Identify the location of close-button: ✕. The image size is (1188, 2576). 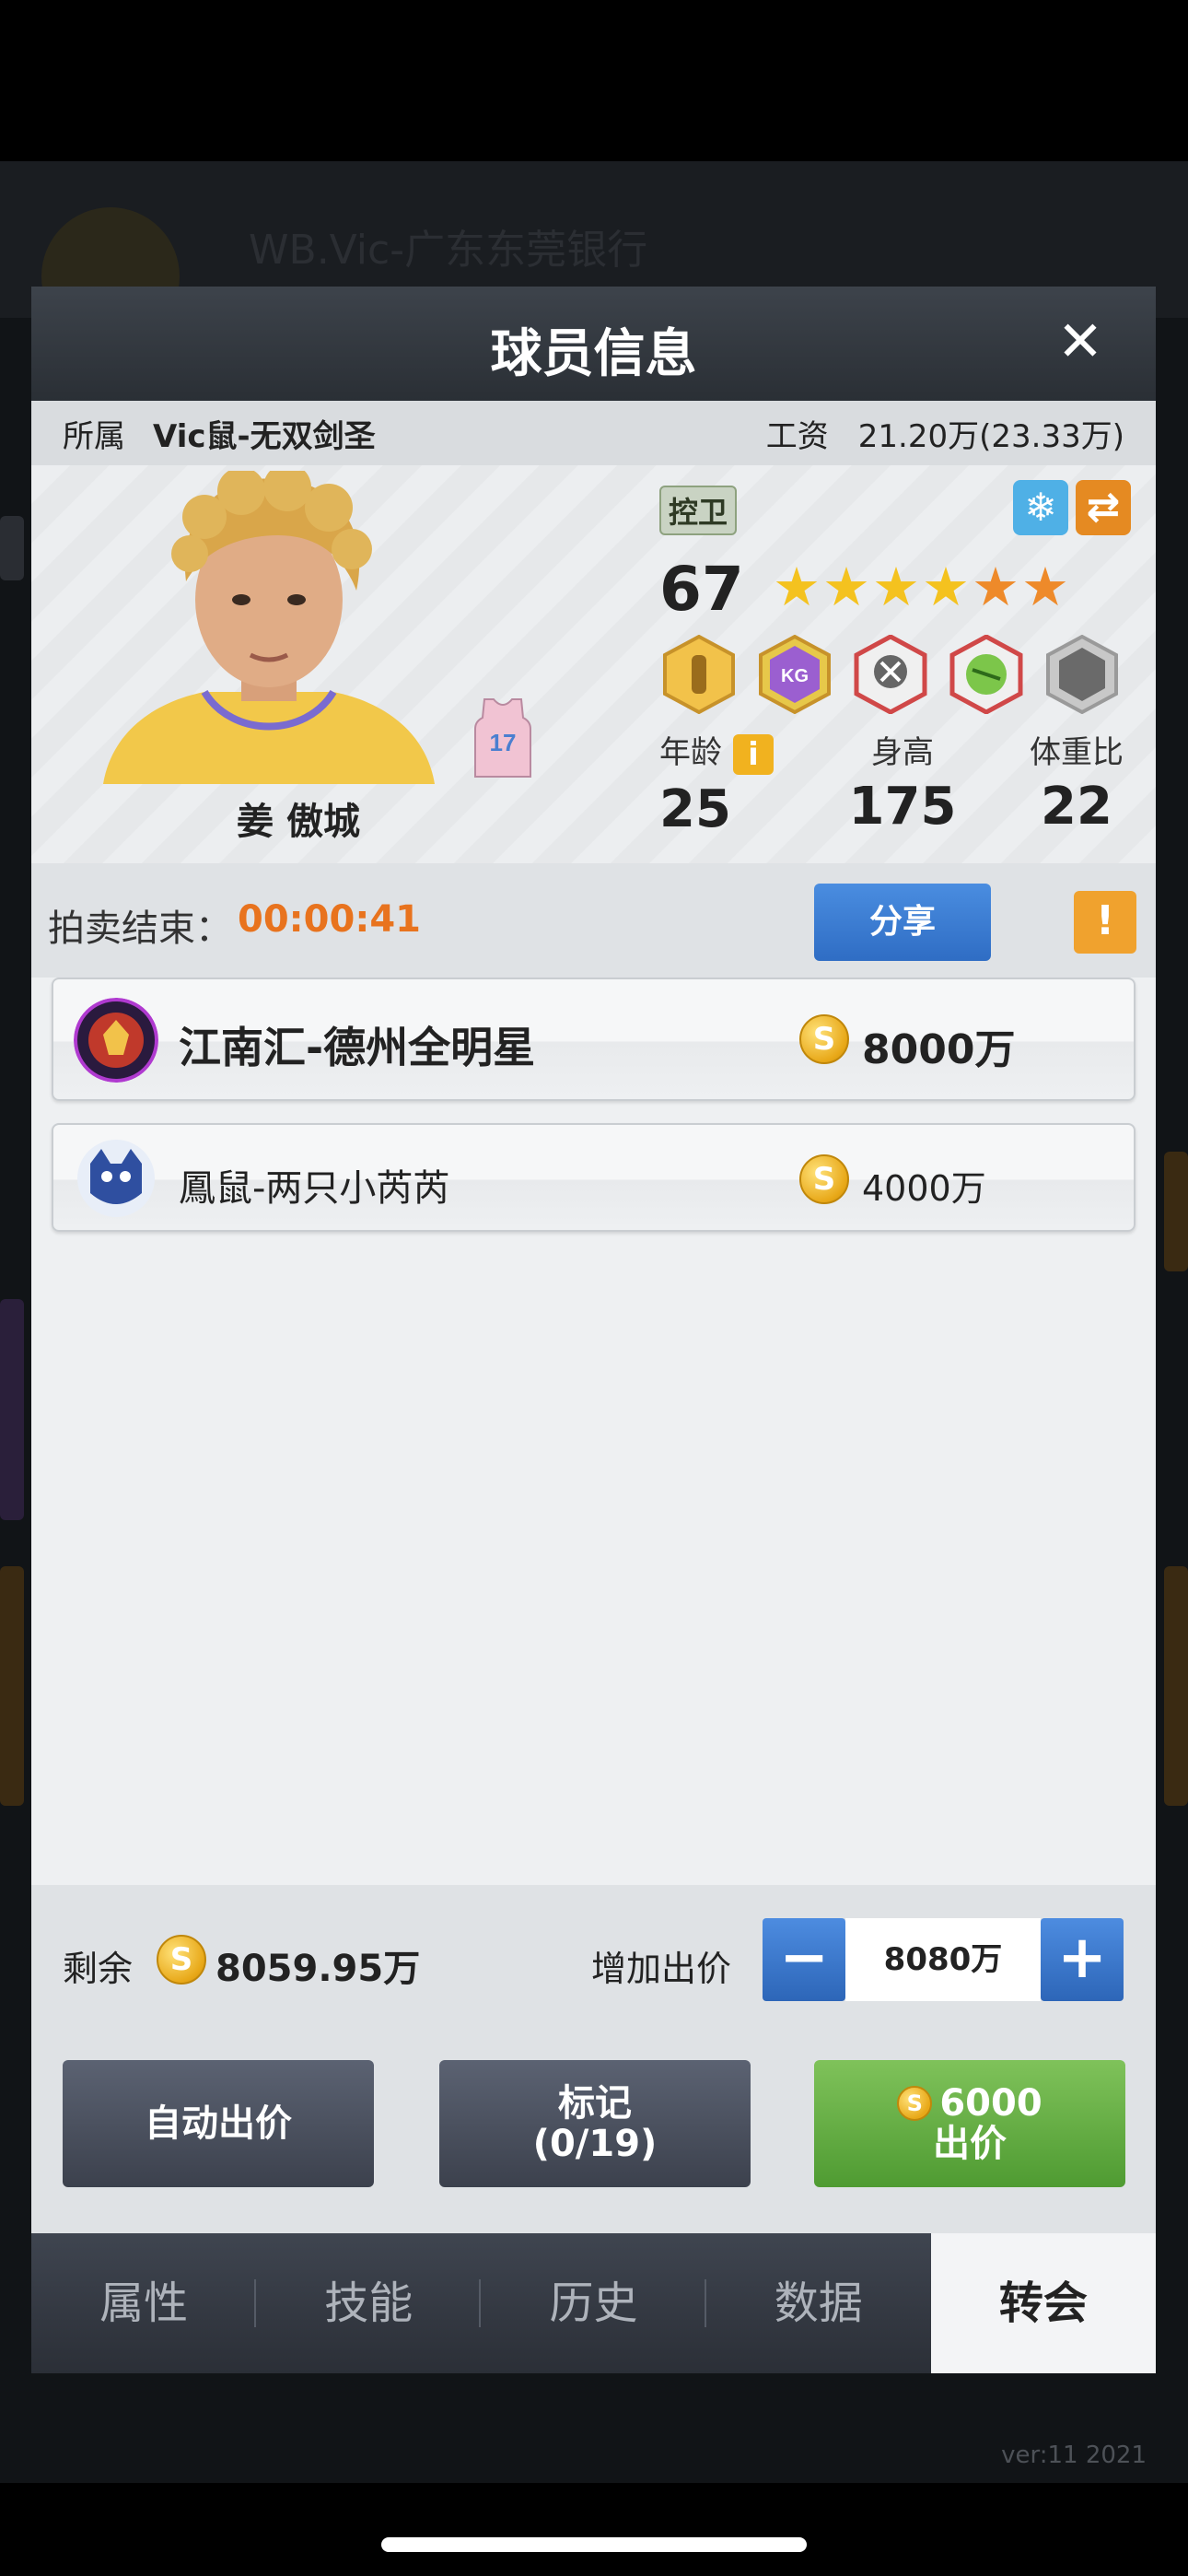
(1080, 341).